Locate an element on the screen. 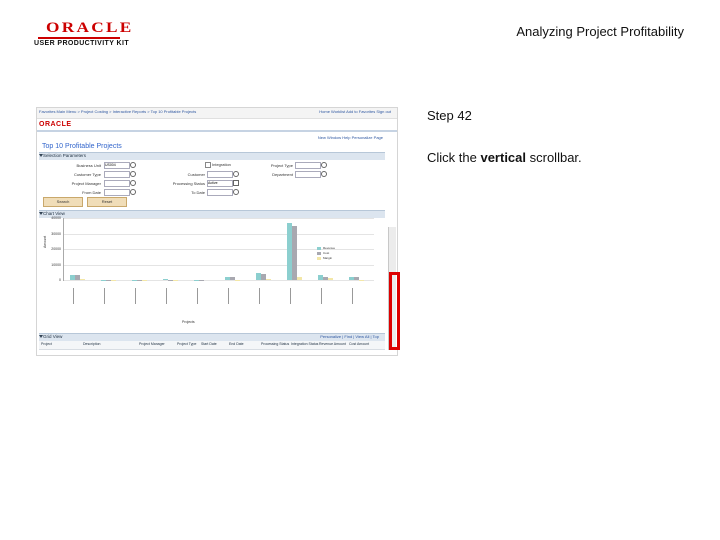  field-label: Customer Type is located at coordinates (87, 174).